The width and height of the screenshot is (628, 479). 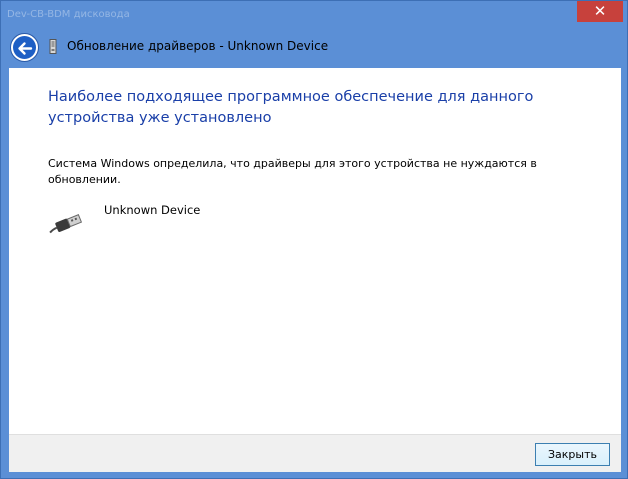 I want to click on back-arrow-icon, so click(x=25, y=48).